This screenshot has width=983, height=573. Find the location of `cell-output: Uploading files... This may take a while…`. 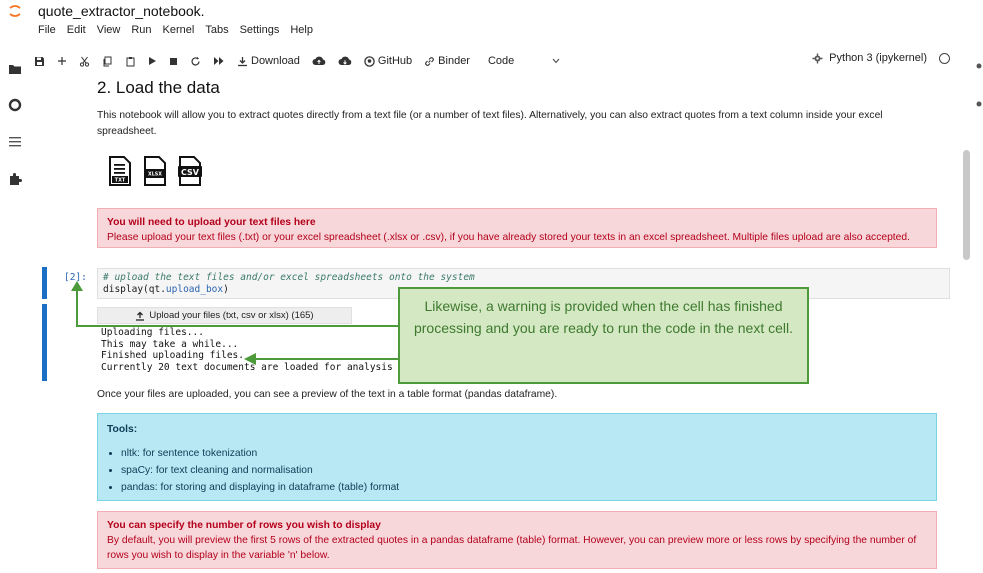

cell-output: Uploading files... This may take a while… is located at coordinates (247, 350).